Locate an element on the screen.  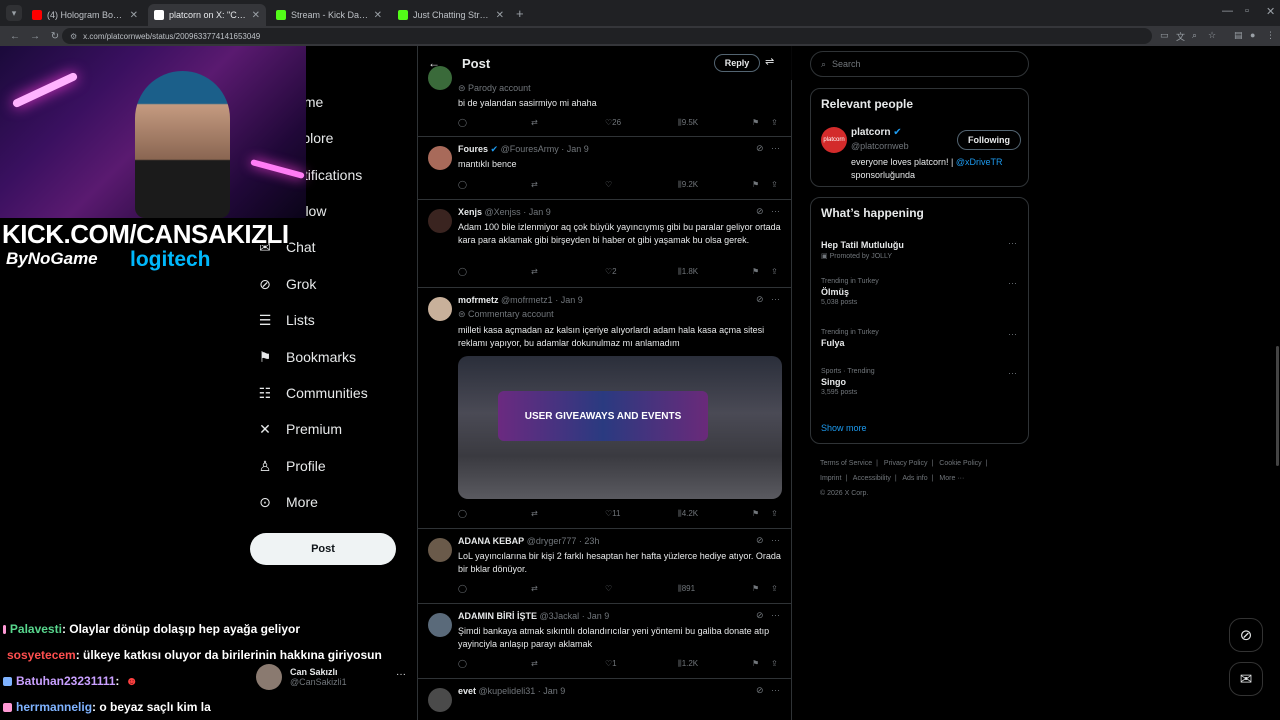
like-icon: ♡ 26 is located at coordinates (613, 122).